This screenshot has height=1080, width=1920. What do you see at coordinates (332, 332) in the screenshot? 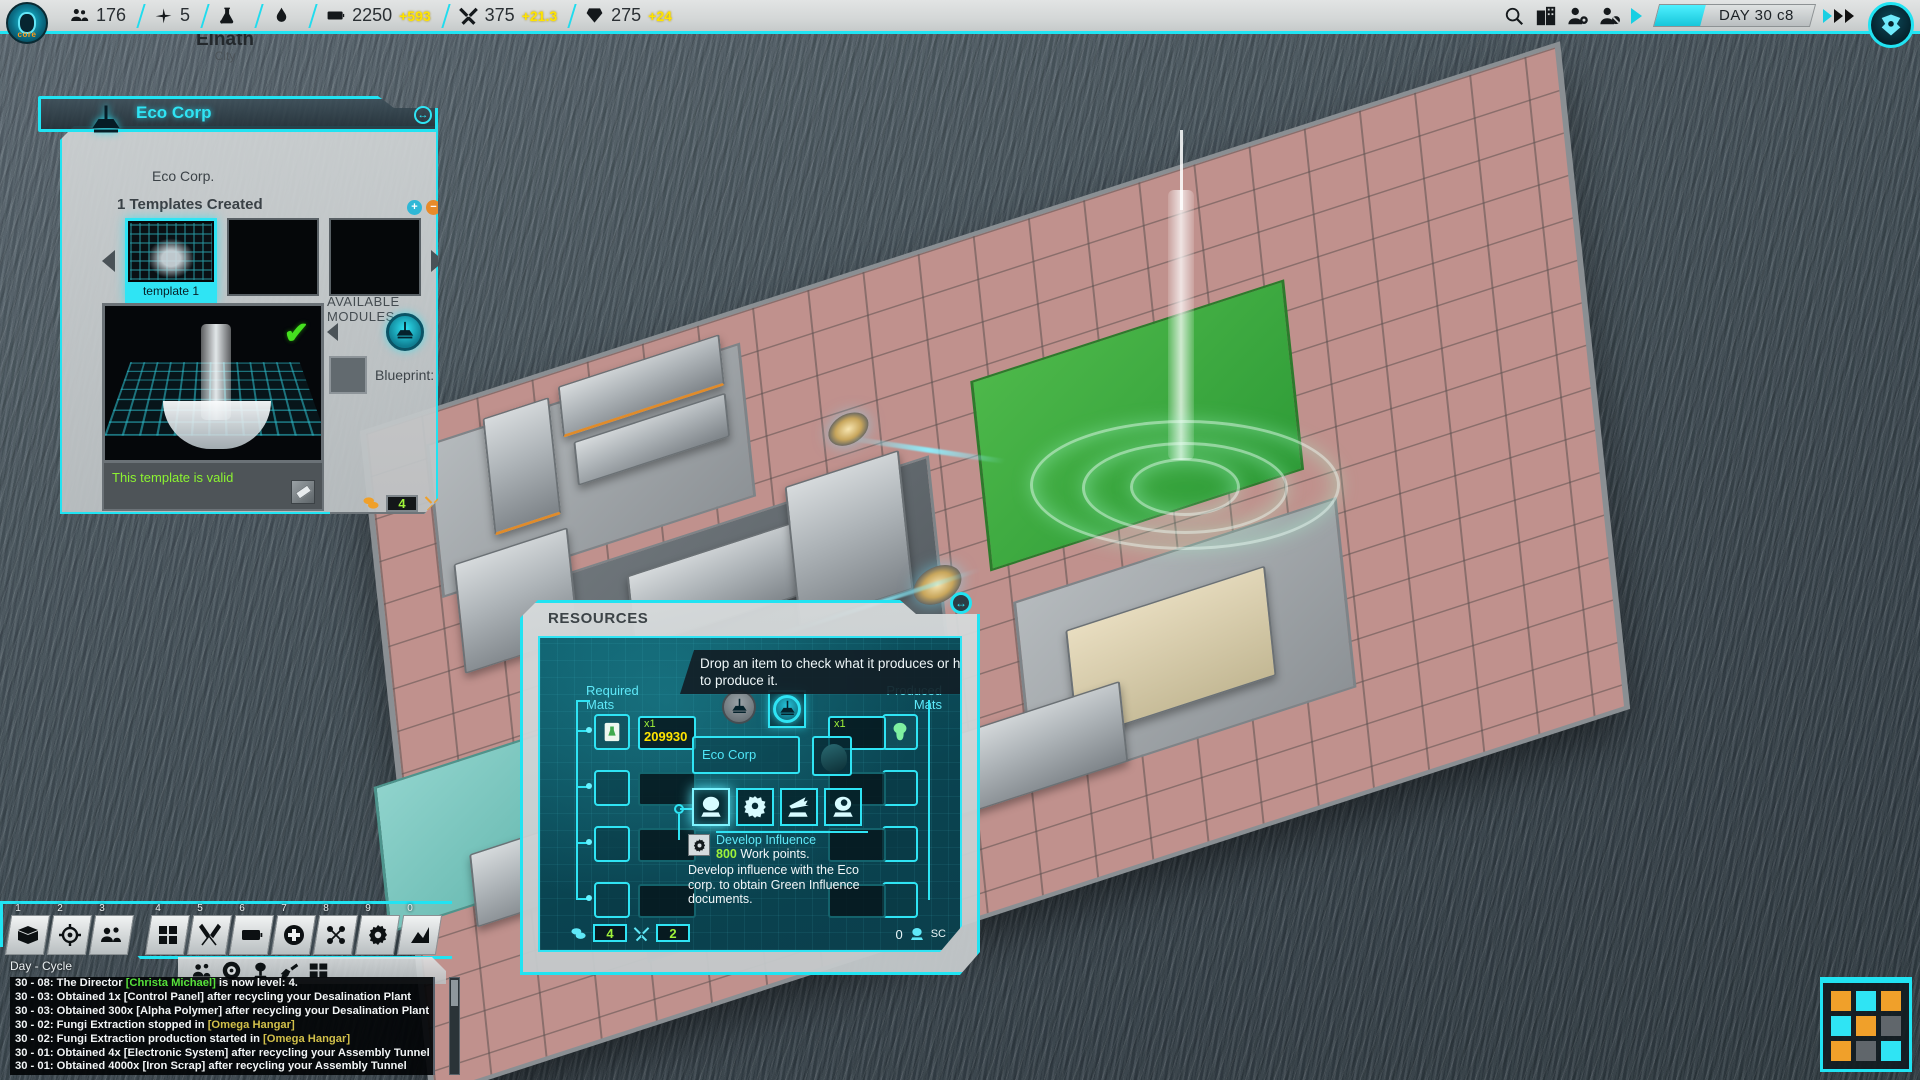
I see `module-prev-arrow` at bounding box center [332, 332].